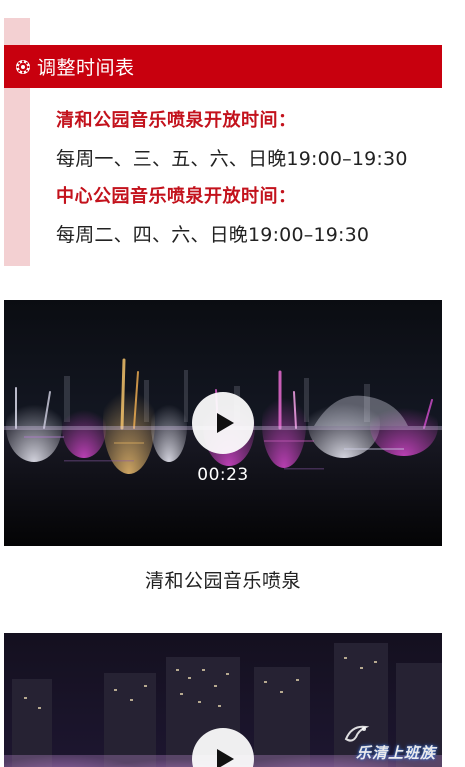 Image resolution: width=465 pixels, height=767 pixels. What do you see at coordinates (390, 743) in the screenshot?
I see `watermark: 乐清上班族` at bounding box center [390, 743].